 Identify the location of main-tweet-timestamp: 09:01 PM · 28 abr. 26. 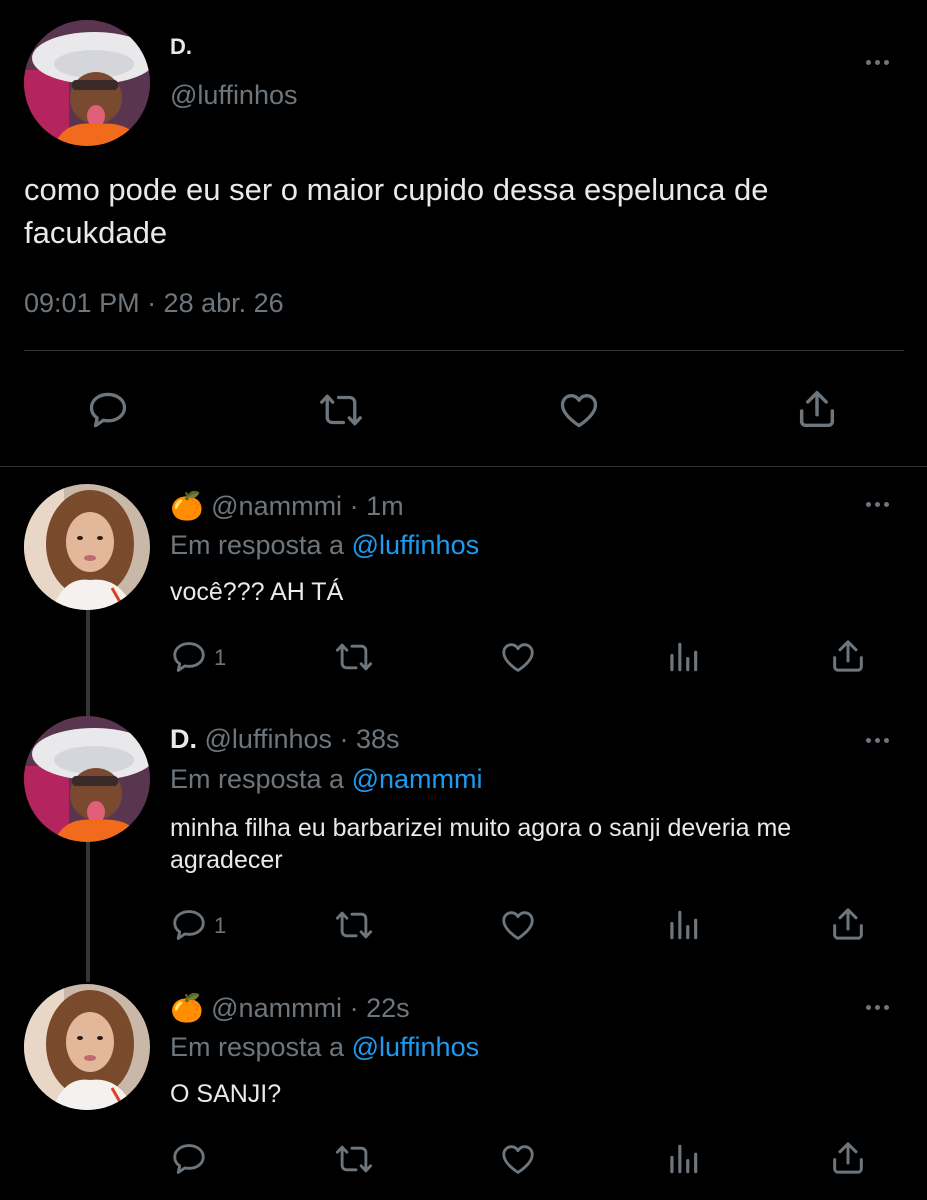
(154, 303).